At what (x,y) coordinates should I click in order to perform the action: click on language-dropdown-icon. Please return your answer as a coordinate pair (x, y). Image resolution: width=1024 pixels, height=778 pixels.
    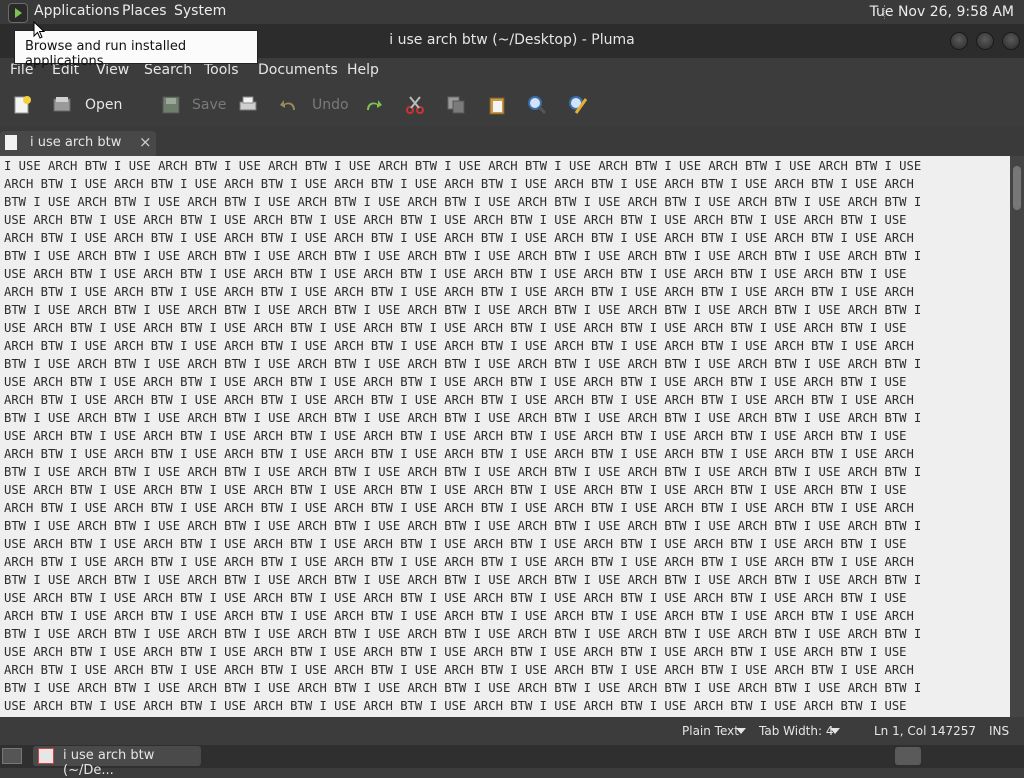
    Looking at the image, I should click on (741, 731).